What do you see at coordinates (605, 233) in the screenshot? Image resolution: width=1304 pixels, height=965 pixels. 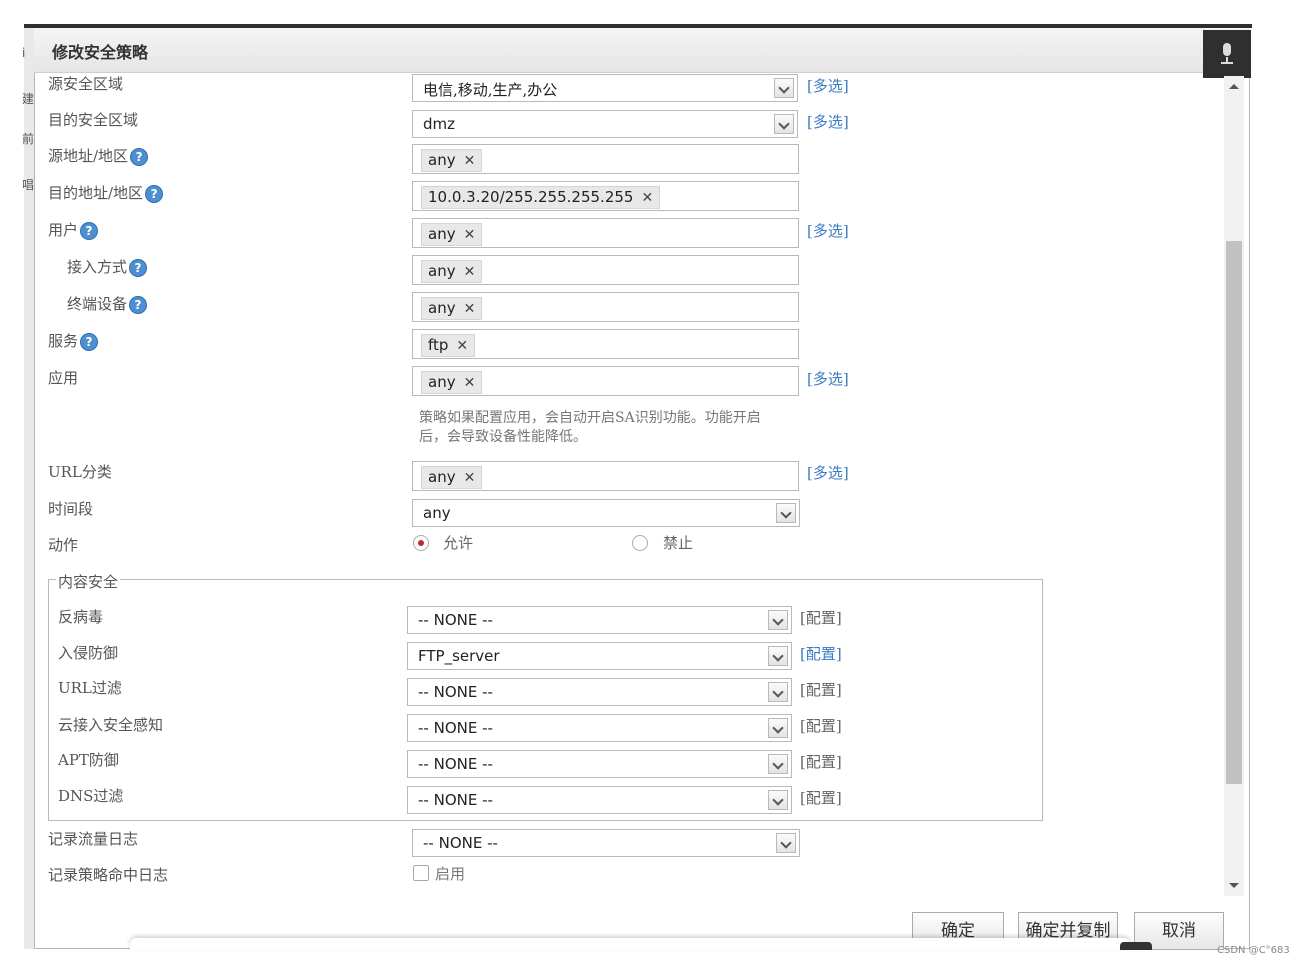 I see `user-input: any ✕` at bounding box center [605, 233].